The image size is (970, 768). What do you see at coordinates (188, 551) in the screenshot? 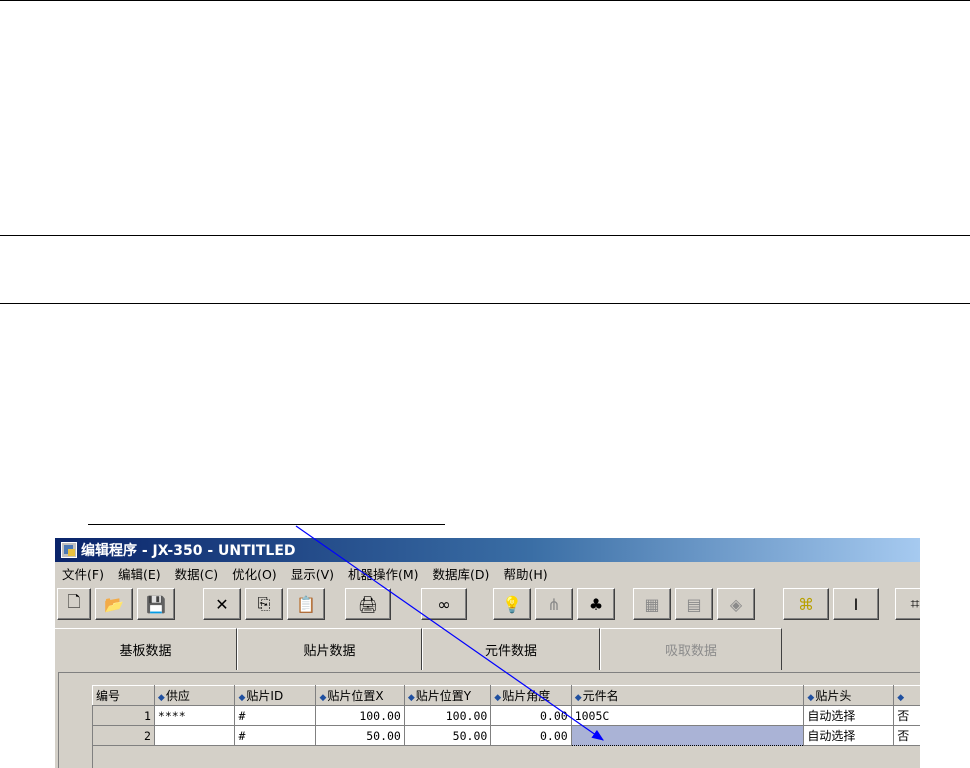
I see `window-title: 编辑程序 - JX-350 - UNTITLED` at bounding box center [188, 551].